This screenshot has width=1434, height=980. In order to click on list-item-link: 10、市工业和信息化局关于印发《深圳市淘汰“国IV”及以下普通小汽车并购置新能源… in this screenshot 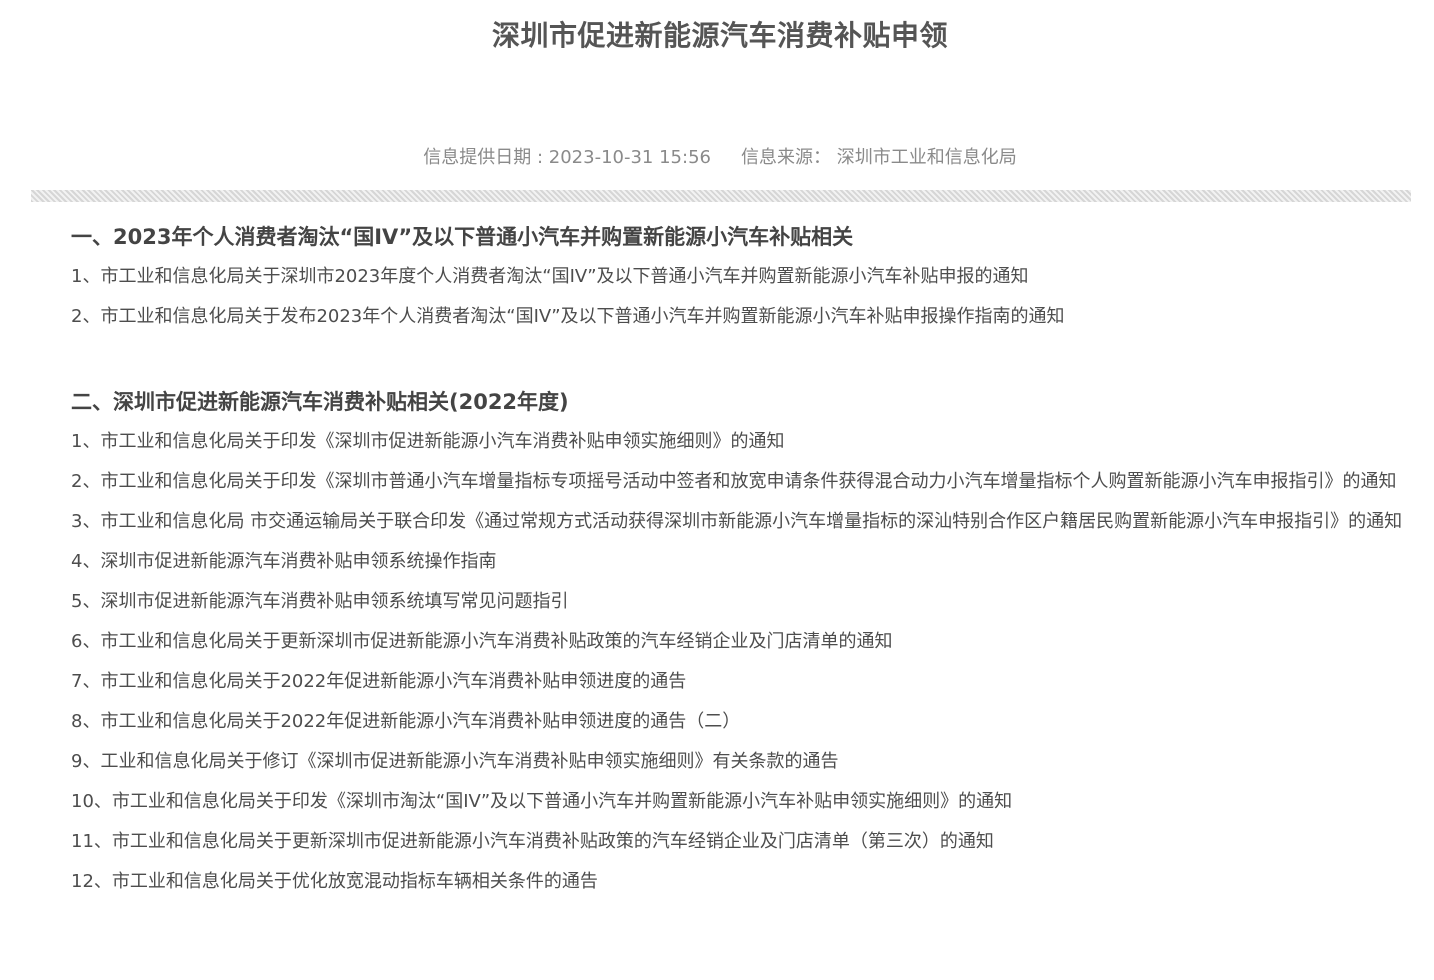, I will do `click(721, 802)`.